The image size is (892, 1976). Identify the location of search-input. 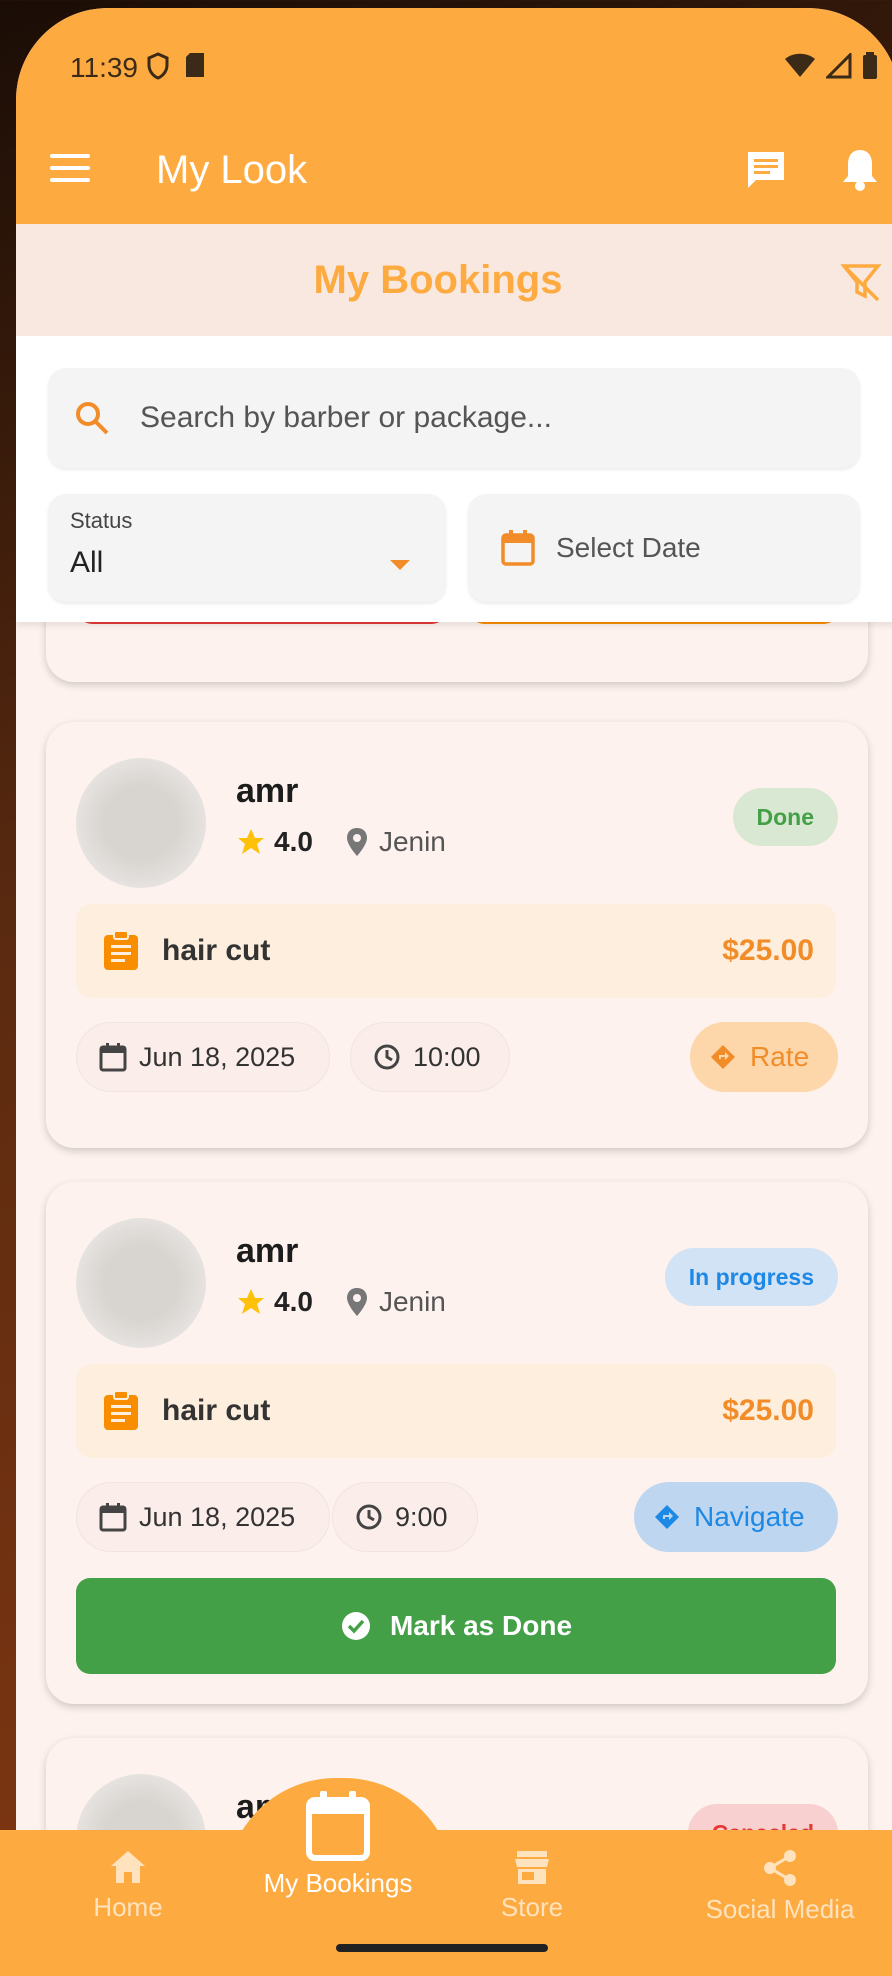
(480, 418).